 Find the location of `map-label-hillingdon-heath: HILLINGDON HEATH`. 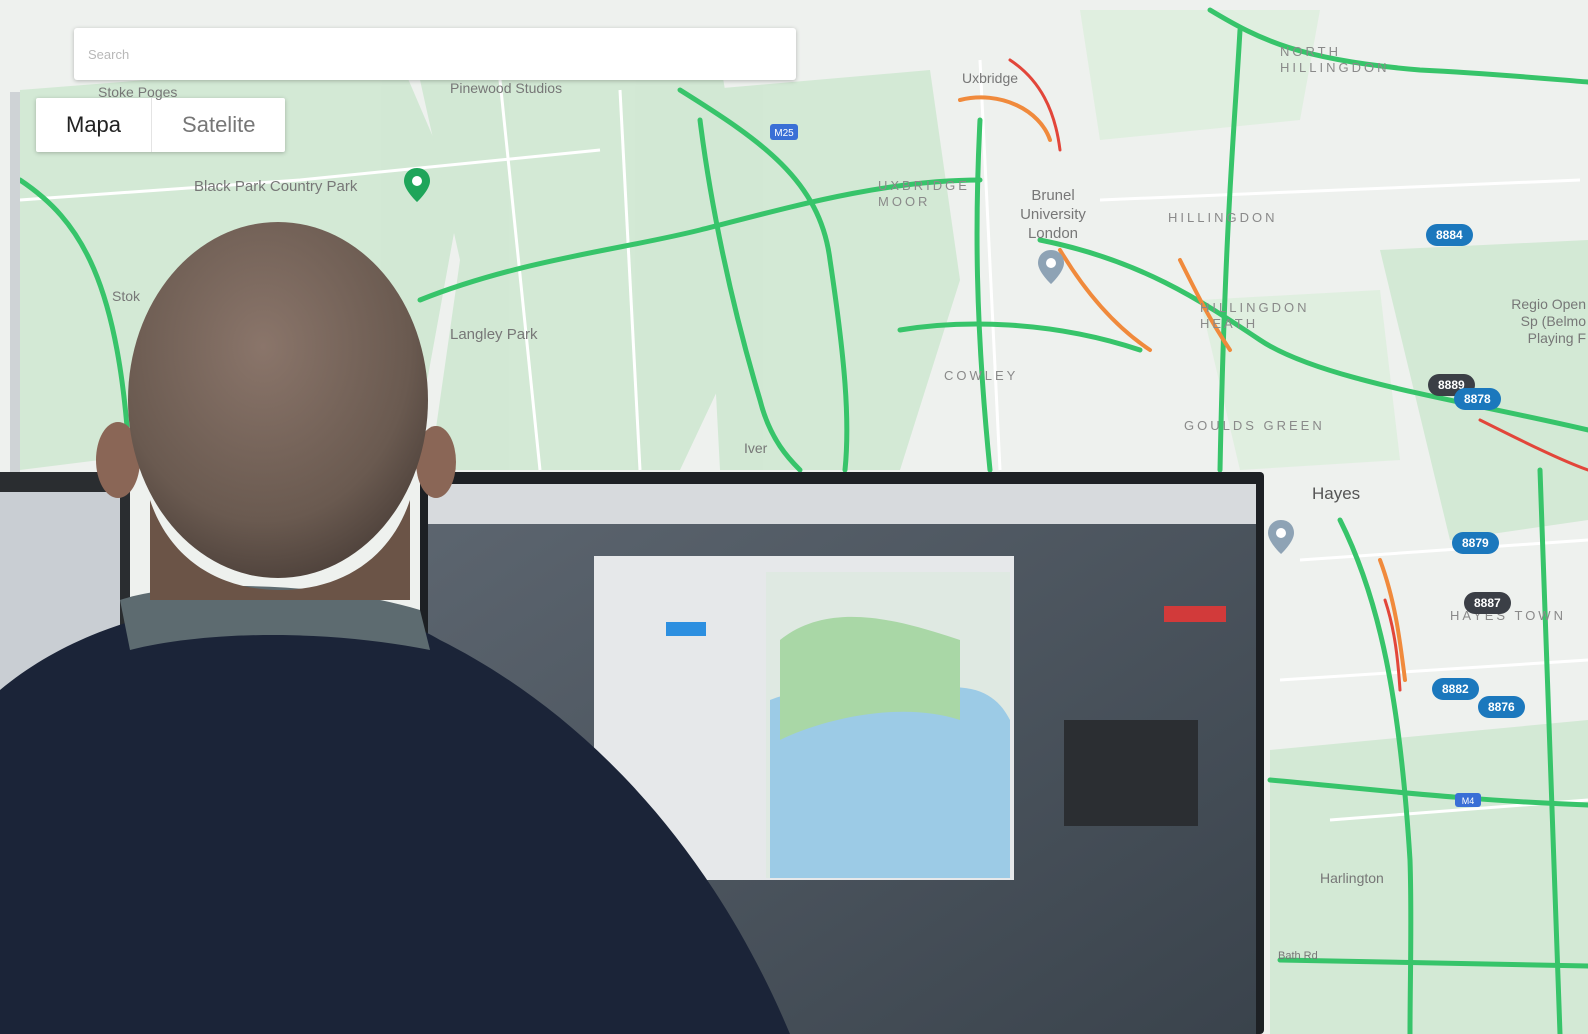

map-label-hillingdon-heath: HILLINGDON HEATH is located at coordinates (1255, 315).